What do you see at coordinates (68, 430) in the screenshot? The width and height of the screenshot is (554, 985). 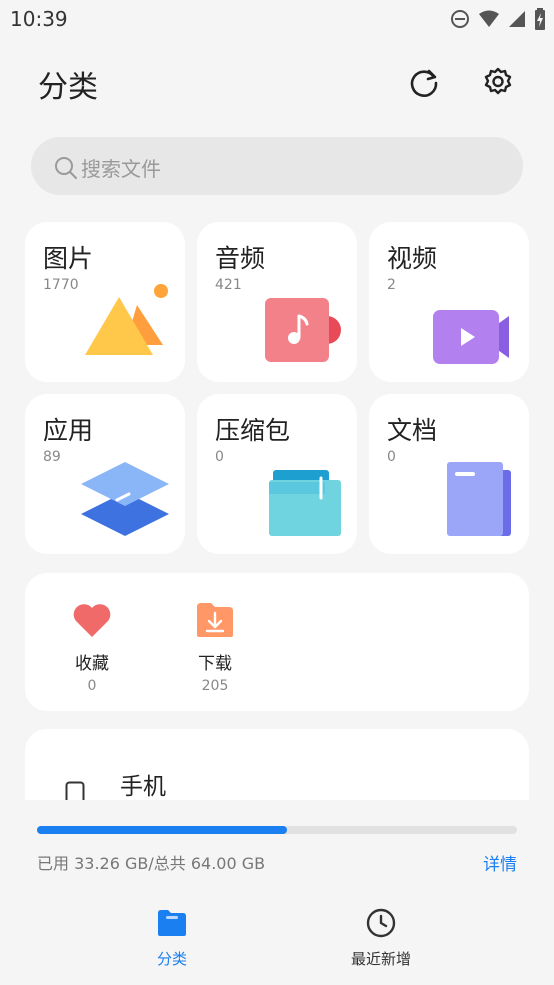 I see `category-label: 应用` at bounding box center [68, 430].